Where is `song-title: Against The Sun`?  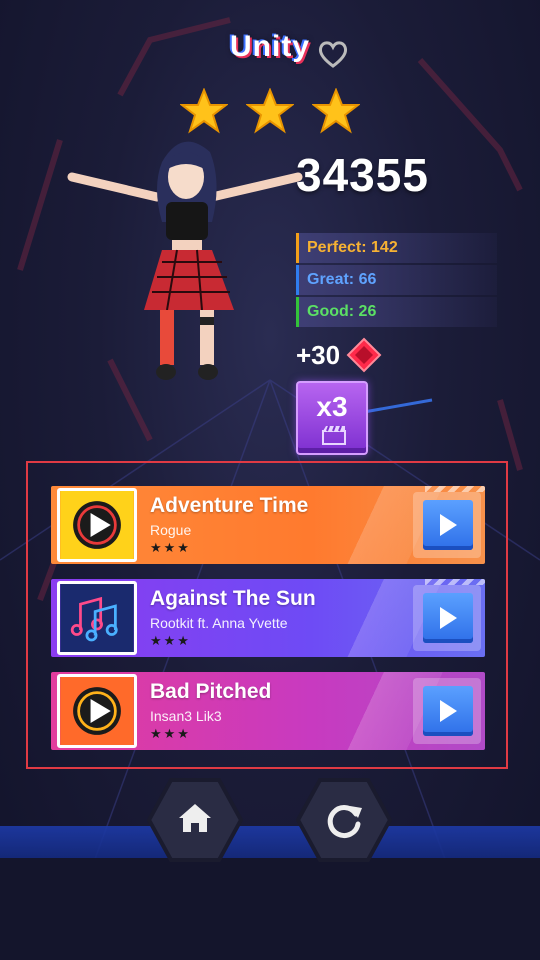 song-title: Against The Sun is located at coordinates (233, 598).